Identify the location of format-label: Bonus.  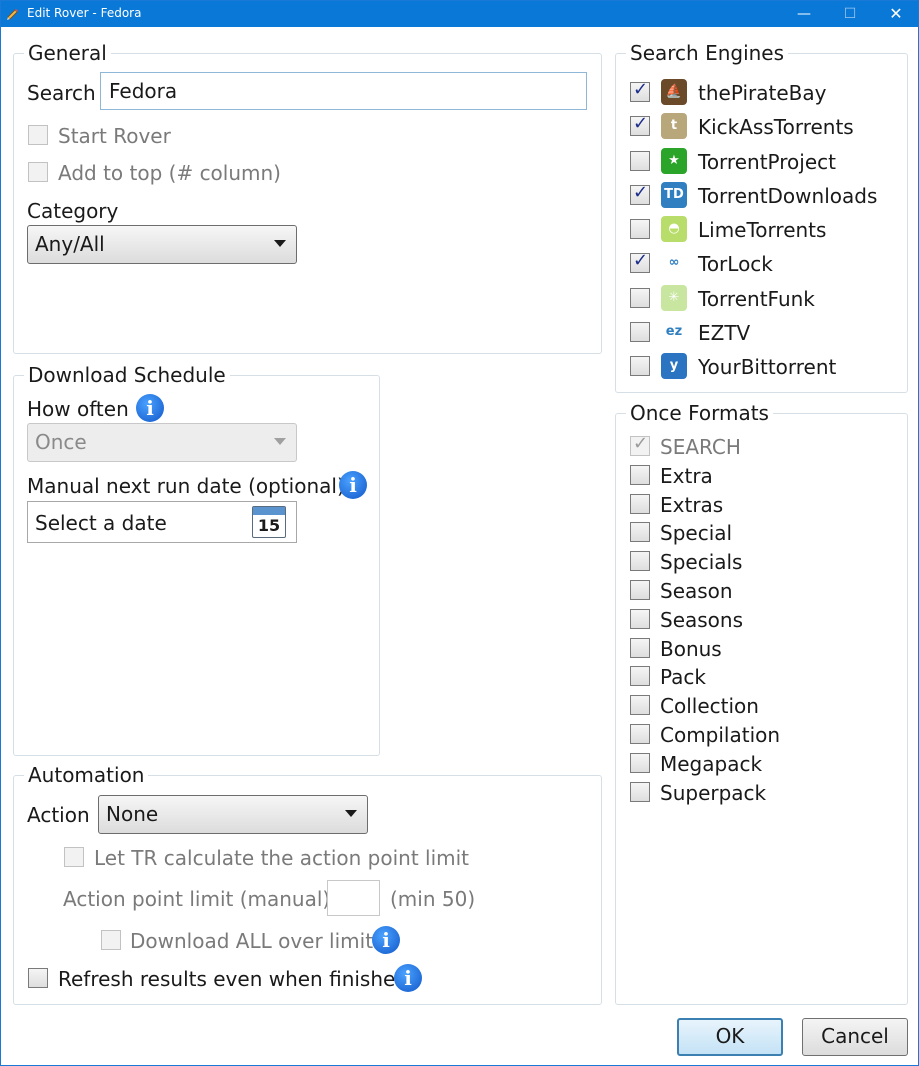
(691, 648).